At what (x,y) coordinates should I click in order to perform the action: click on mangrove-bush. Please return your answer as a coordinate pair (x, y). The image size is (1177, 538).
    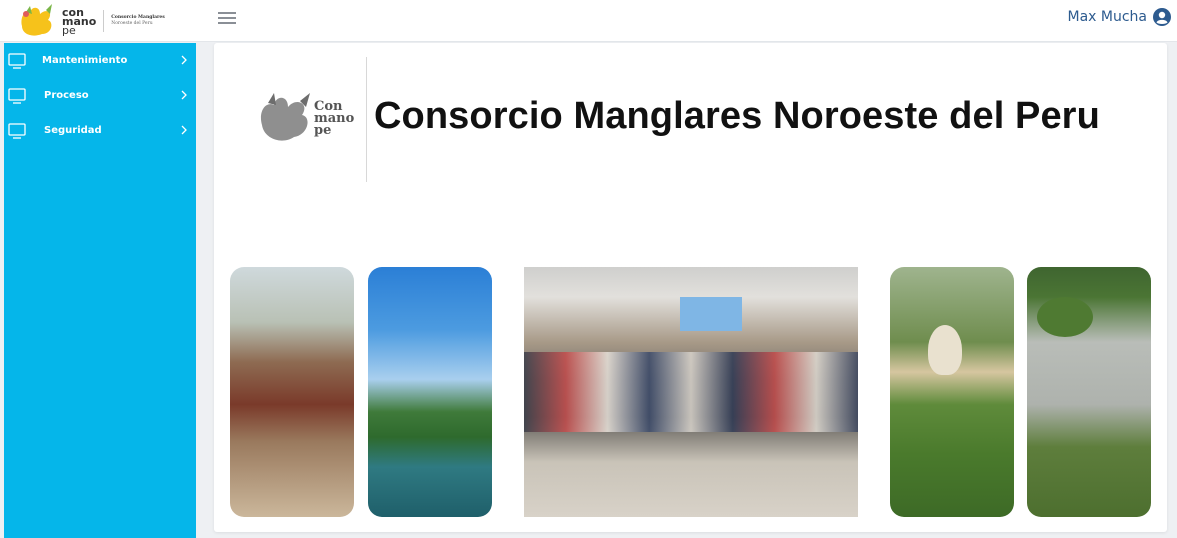
    Looking at the image, I should click on (1065, 317).